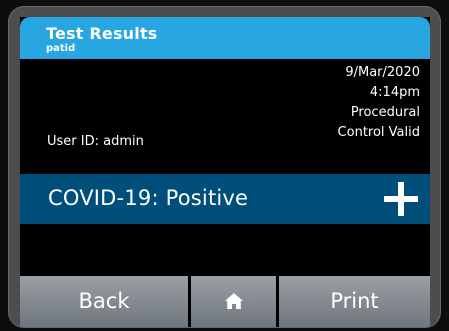  I want to click on test-time: 4:14pm, so click(394, 92).